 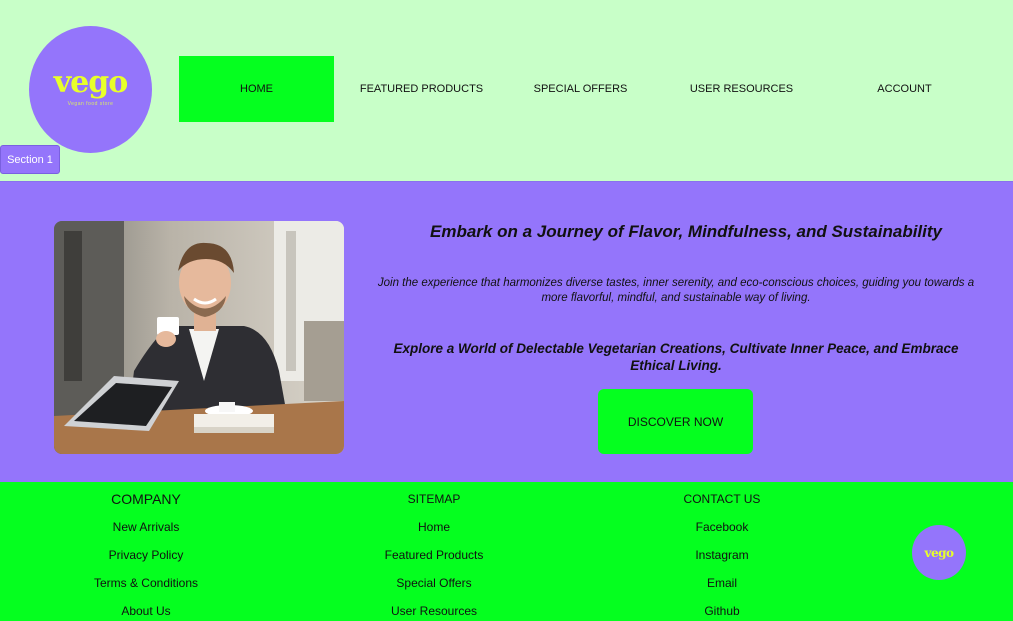 I want to click on footer-link-featured-products: Featured Products, so click(x=434, y=552).